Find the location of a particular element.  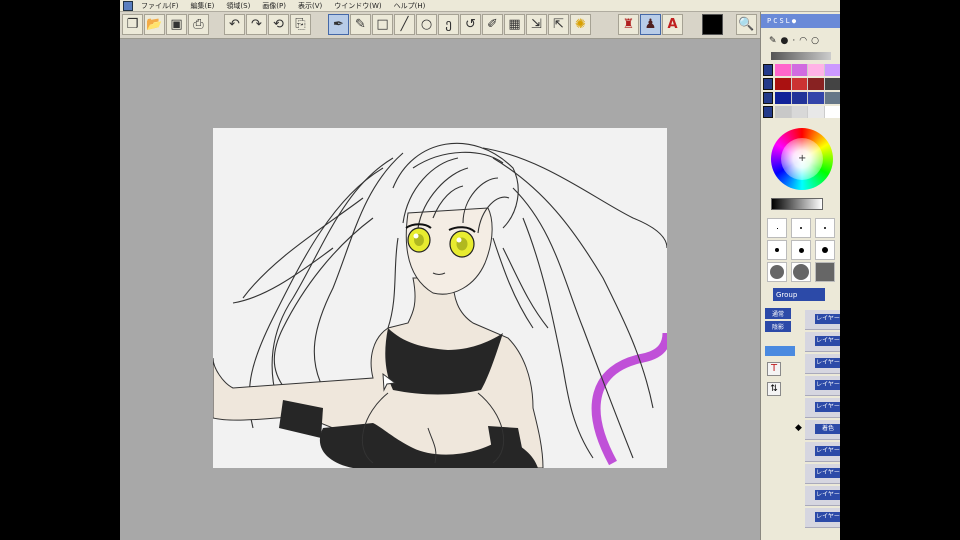

layer-item-1: レイヤー is located at coordinates (822, 320).